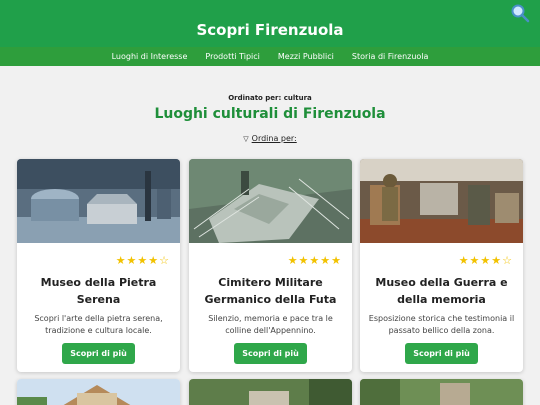 The image size is (540, 405). What do you see at coordinates (274, 138) in the screenshot?
I see `order-label: Ordina per:` at bounding box center [274, 138].